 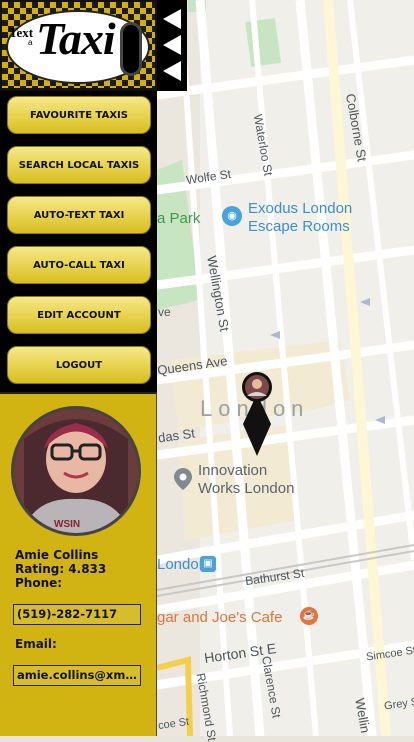 What do you see at coordinates (30, 42) in the screenshot?
I see `logo-text-a: a` at bounding box center [30, 42].